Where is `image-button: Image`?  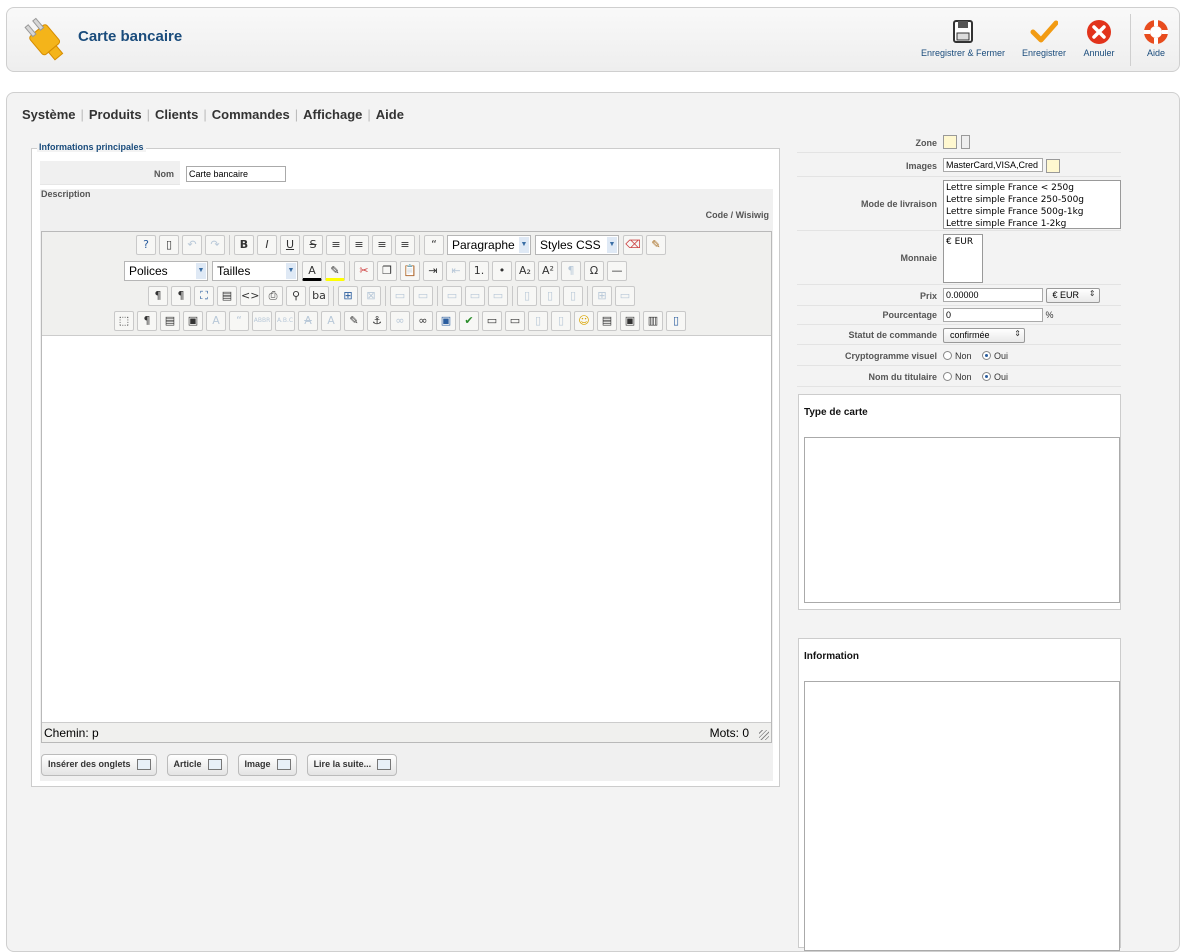
image-button: Image is located at coordinates (267, 765).